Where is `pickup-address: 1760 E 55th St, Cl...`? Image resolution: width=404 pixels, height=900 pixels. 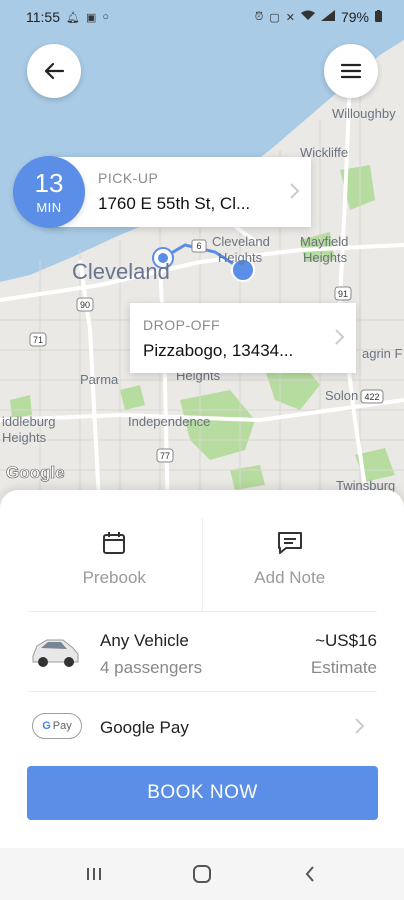
pickup-address: 1760 E 55th St, Cl... is located at coordinates (174, 203).